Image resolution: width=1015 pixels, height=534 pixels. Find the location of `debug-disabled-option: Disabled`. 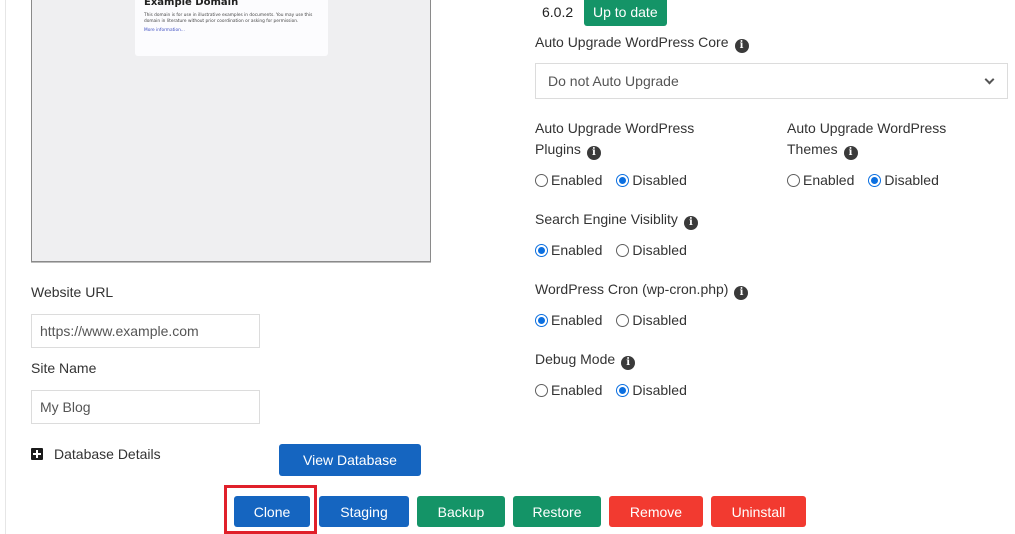

debug-disabled-option: Disabled is located at coordinates (651, 390).